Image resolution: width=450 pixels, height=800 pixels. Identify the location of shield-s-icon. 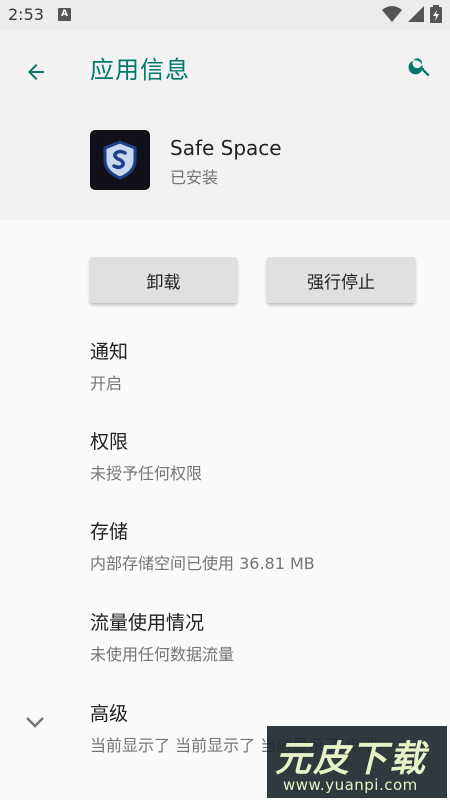
(120, 160).